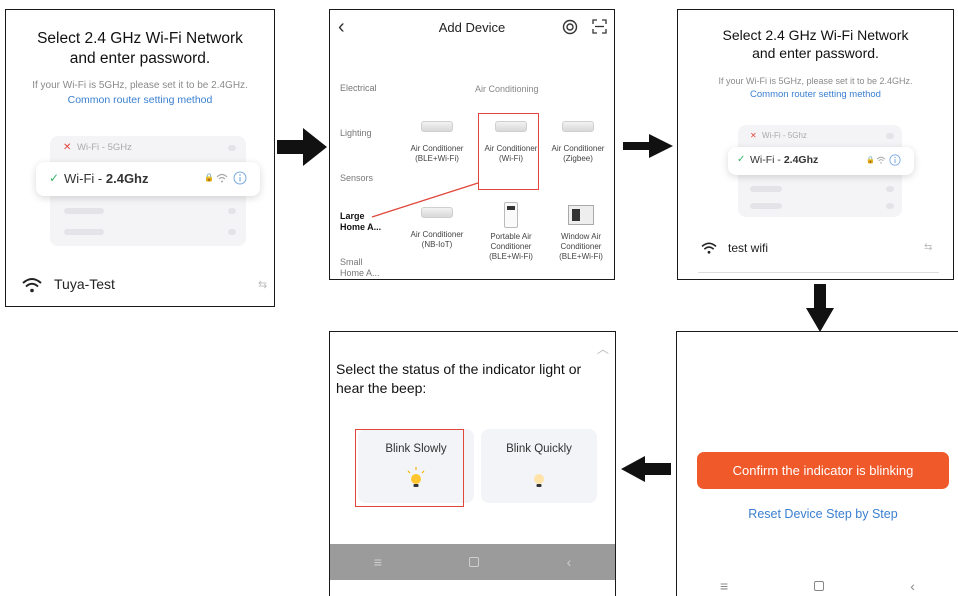  I want to click on network-5g-label: Wi-Fi - 5GHz, so click(104, 147).